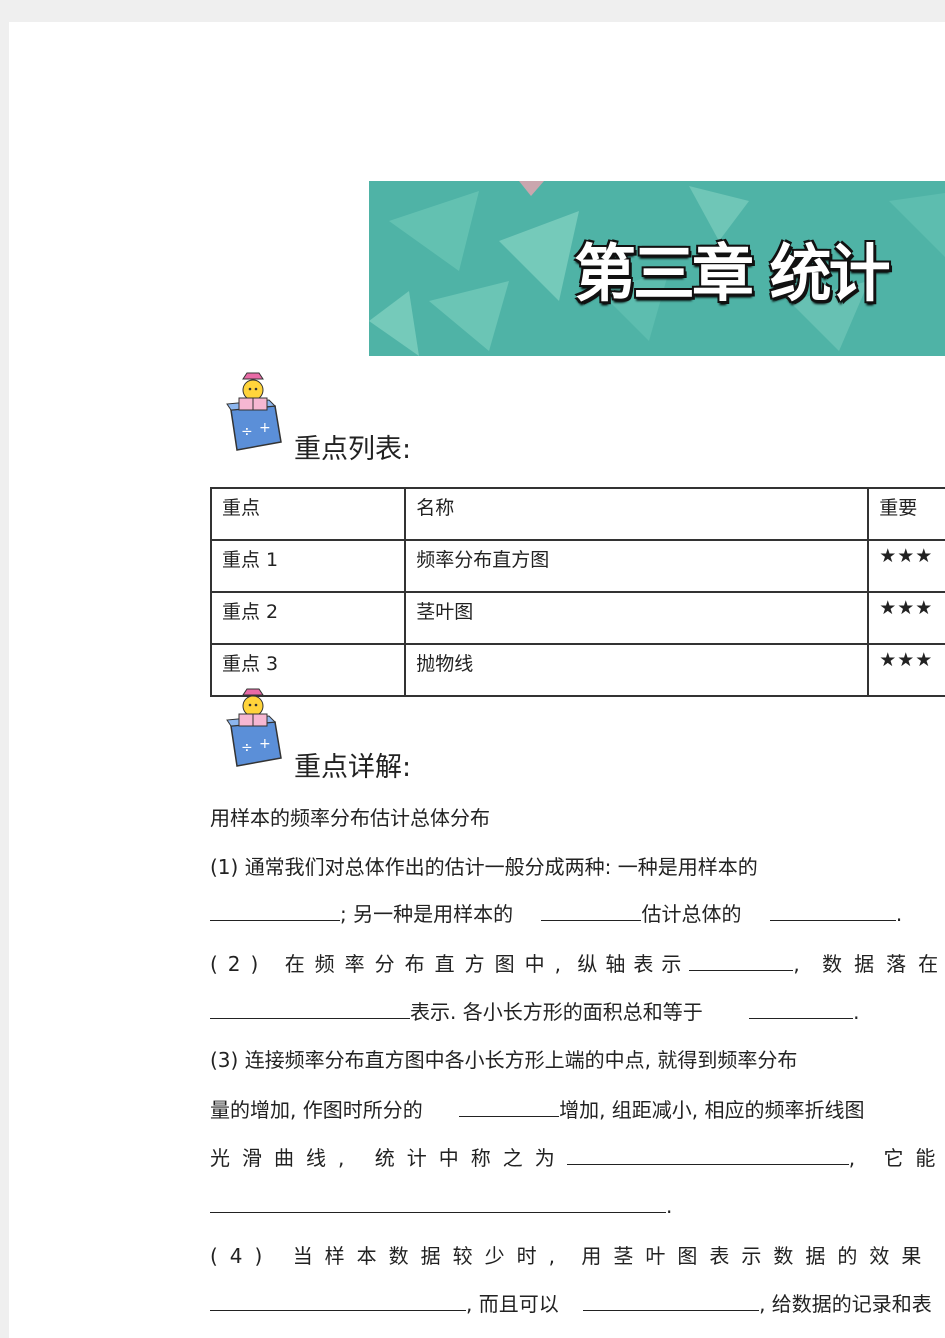 The height and width of the screenshot is (1338, 945). I want to click on paragraph-4-line-1: (4) 当样本数据较少时, 用茎叶图表示数据的效果, so click(571, 1254).